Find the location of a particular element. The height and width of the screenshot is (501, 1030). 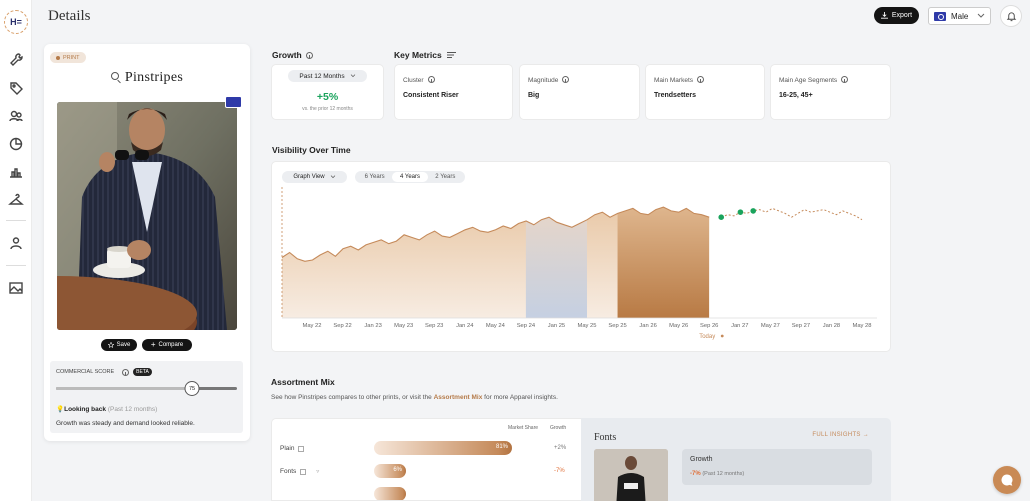

users-icon is located at coordinates (16, 116).